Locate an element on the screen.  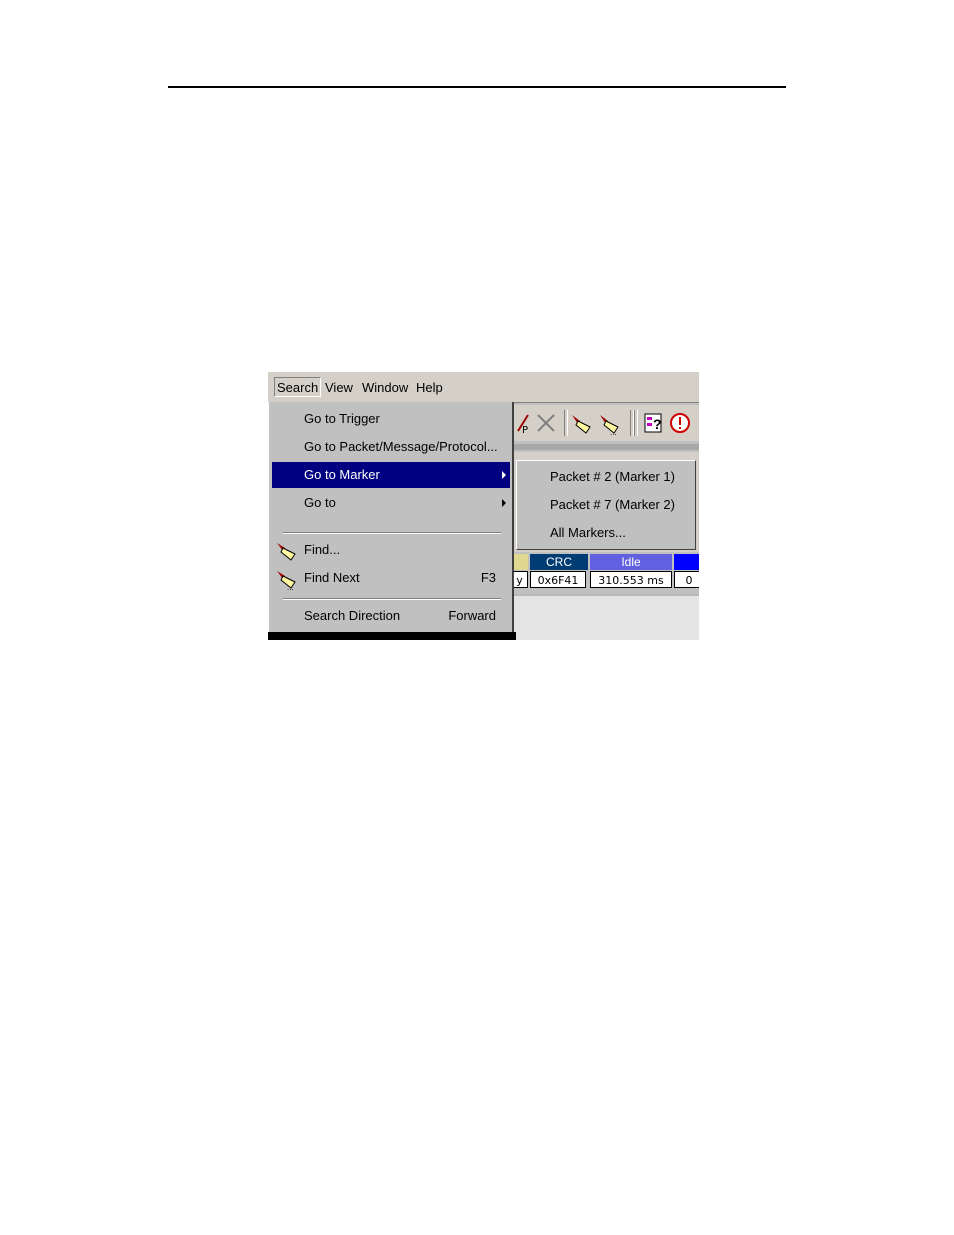
menu-view-label: View is located at coordinates (339, 387).